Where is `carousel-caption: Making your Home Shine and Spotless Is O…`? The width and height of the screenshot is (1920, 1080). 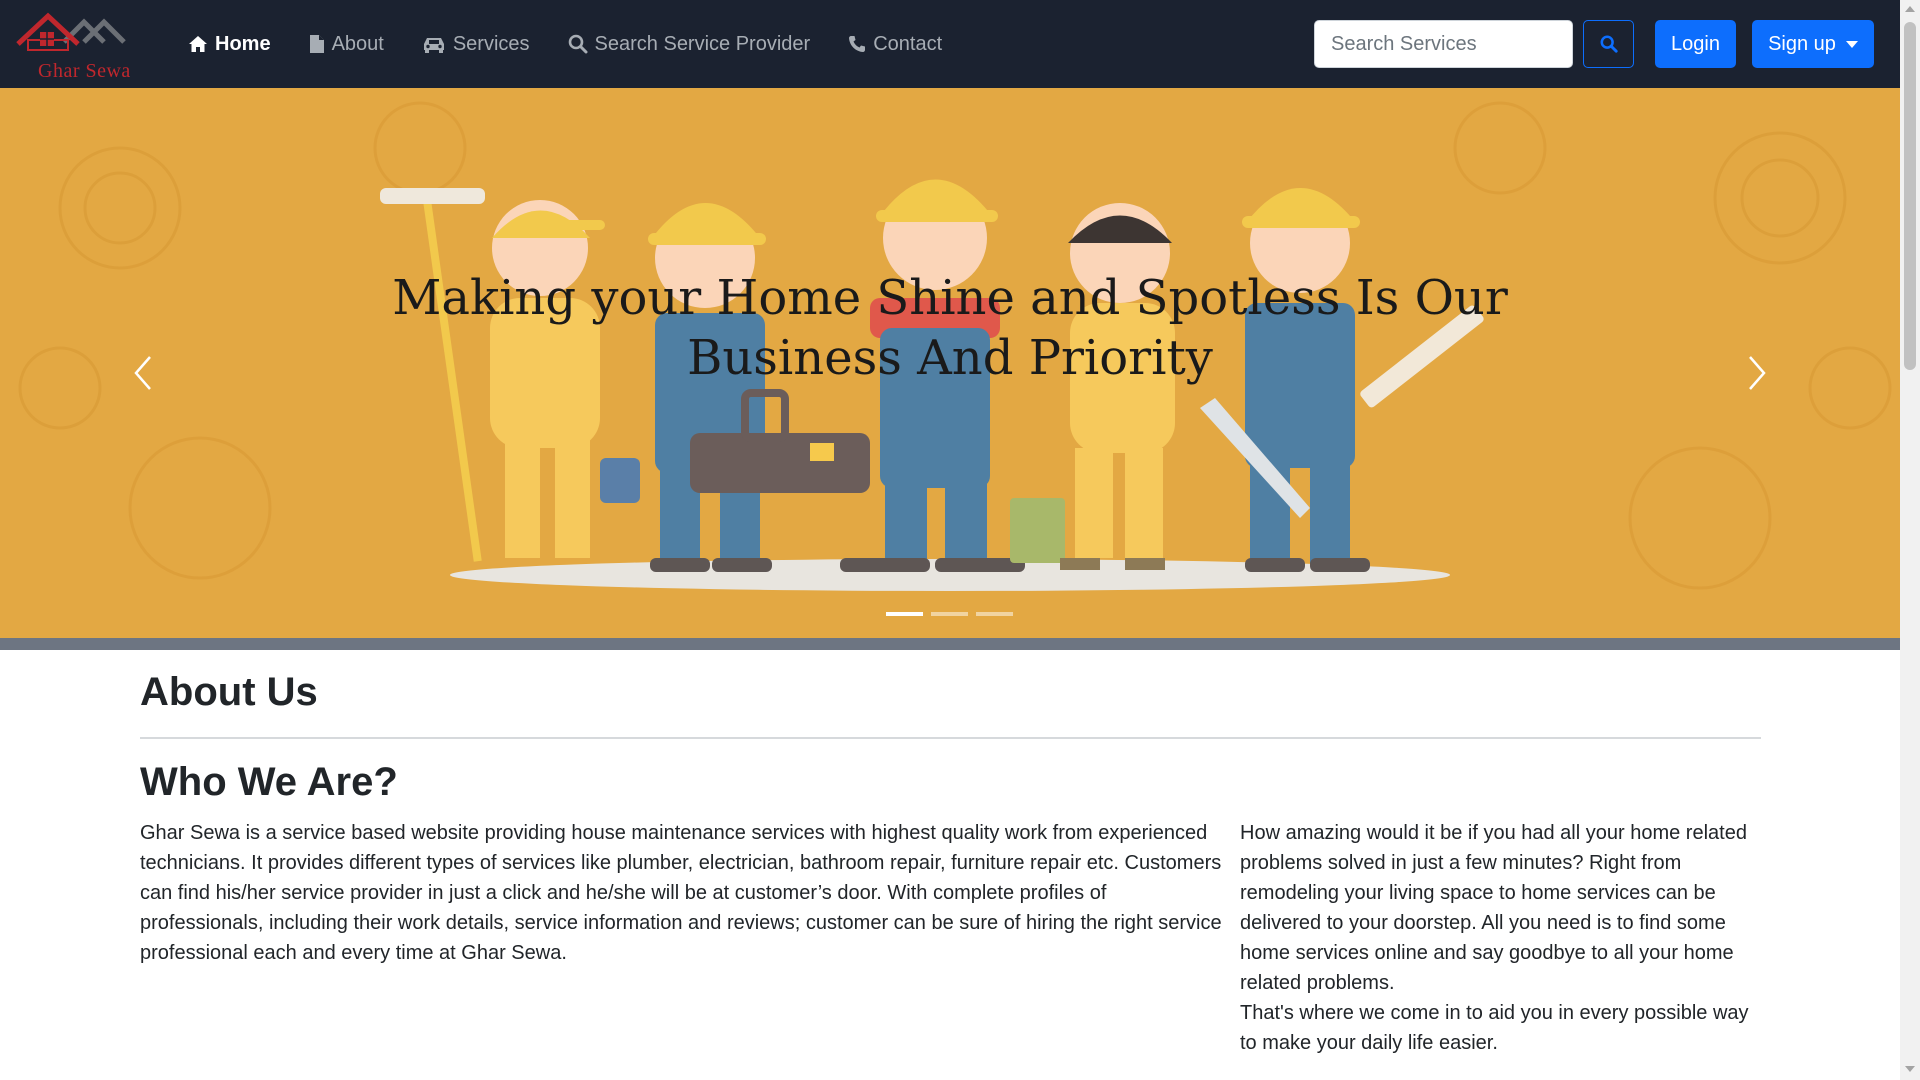 carousel-caption: Making your Home Shine and Spotless Is O… is located at coordinates (950, 328).